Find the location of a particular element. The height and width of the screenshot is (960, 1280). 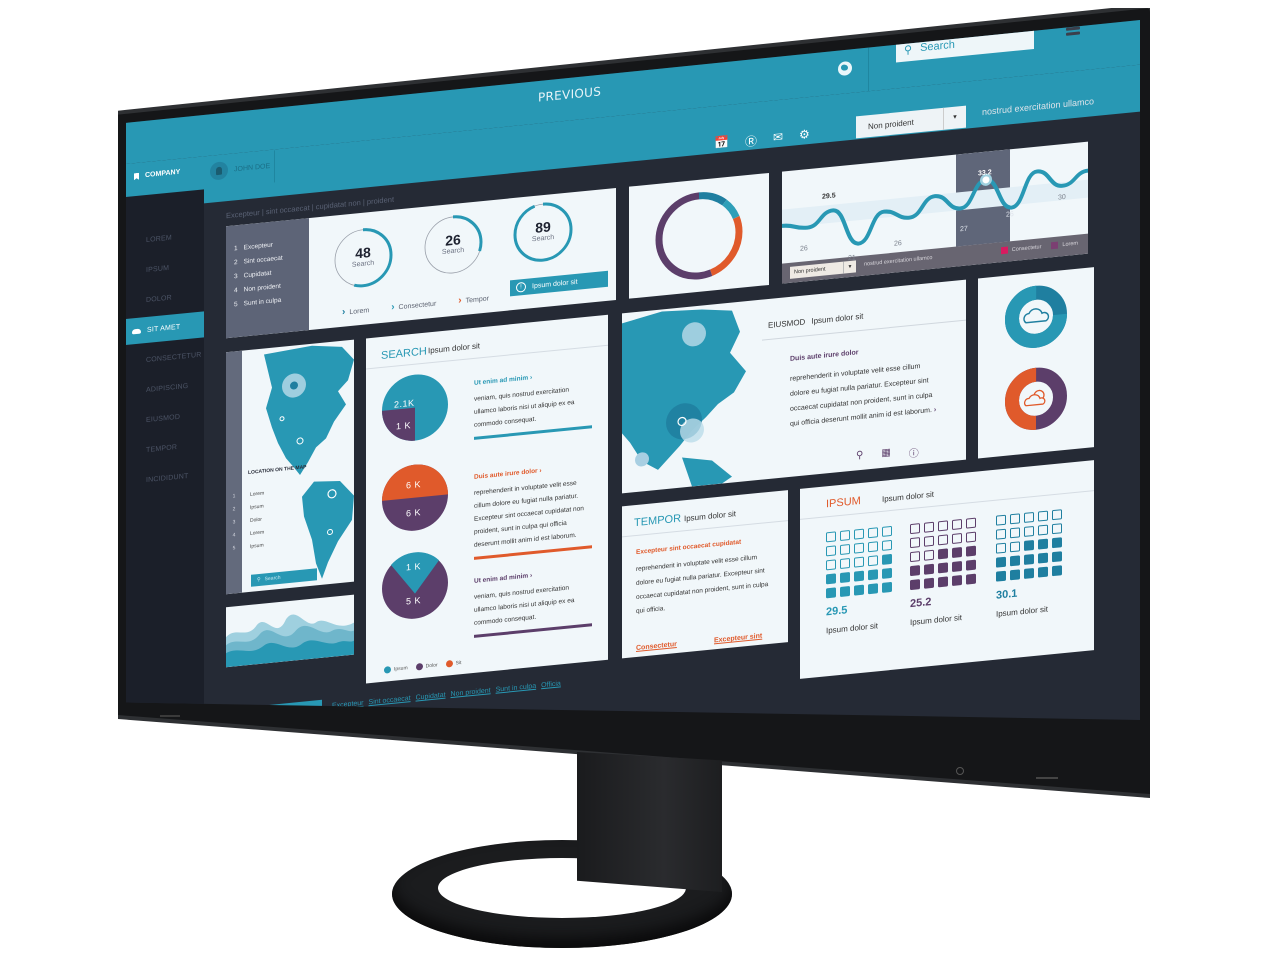

search-icon: ⚲ is located at coordinates (908, 50).